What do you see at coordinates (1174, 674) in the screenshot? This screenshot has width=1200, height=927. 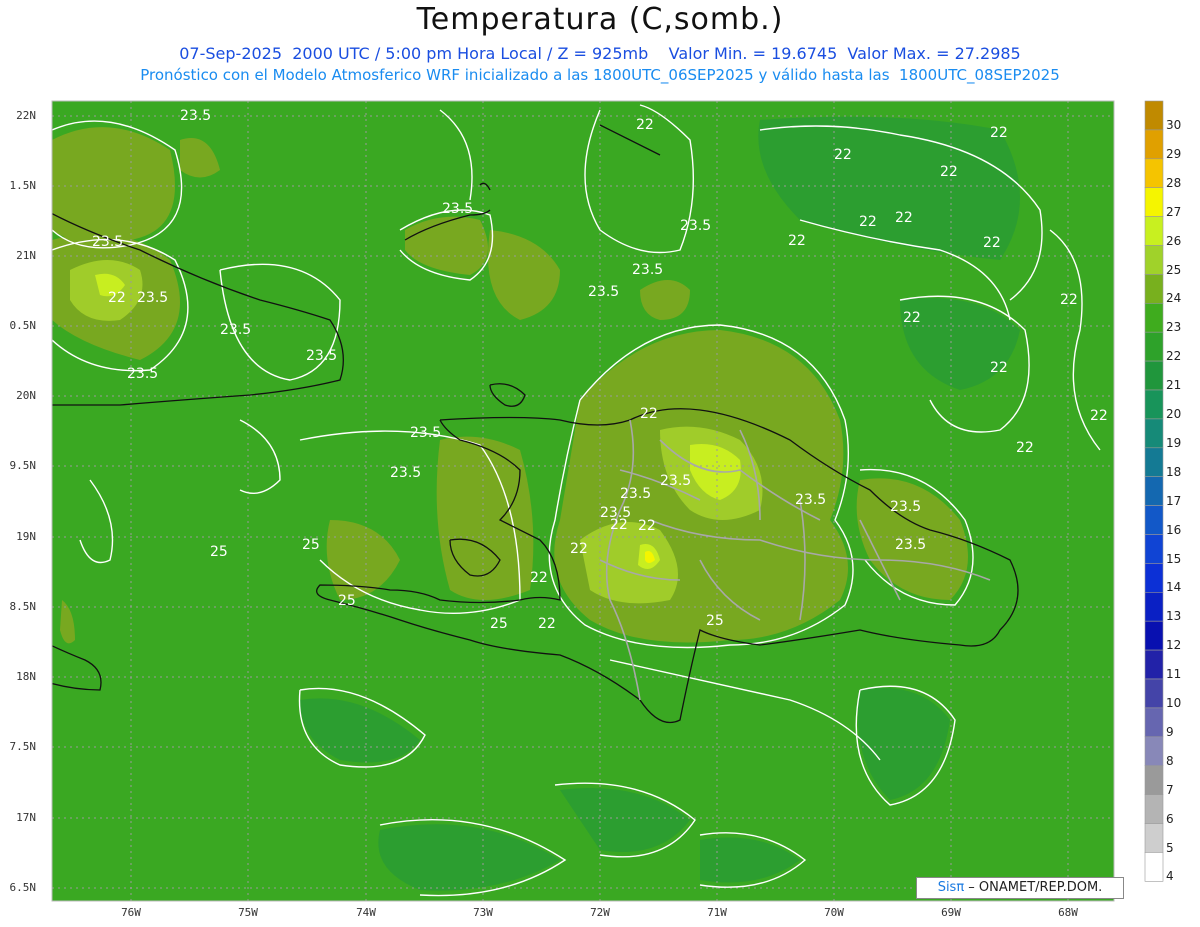 I see `colorbar-label: 11` at bounding box center [1174, 674].